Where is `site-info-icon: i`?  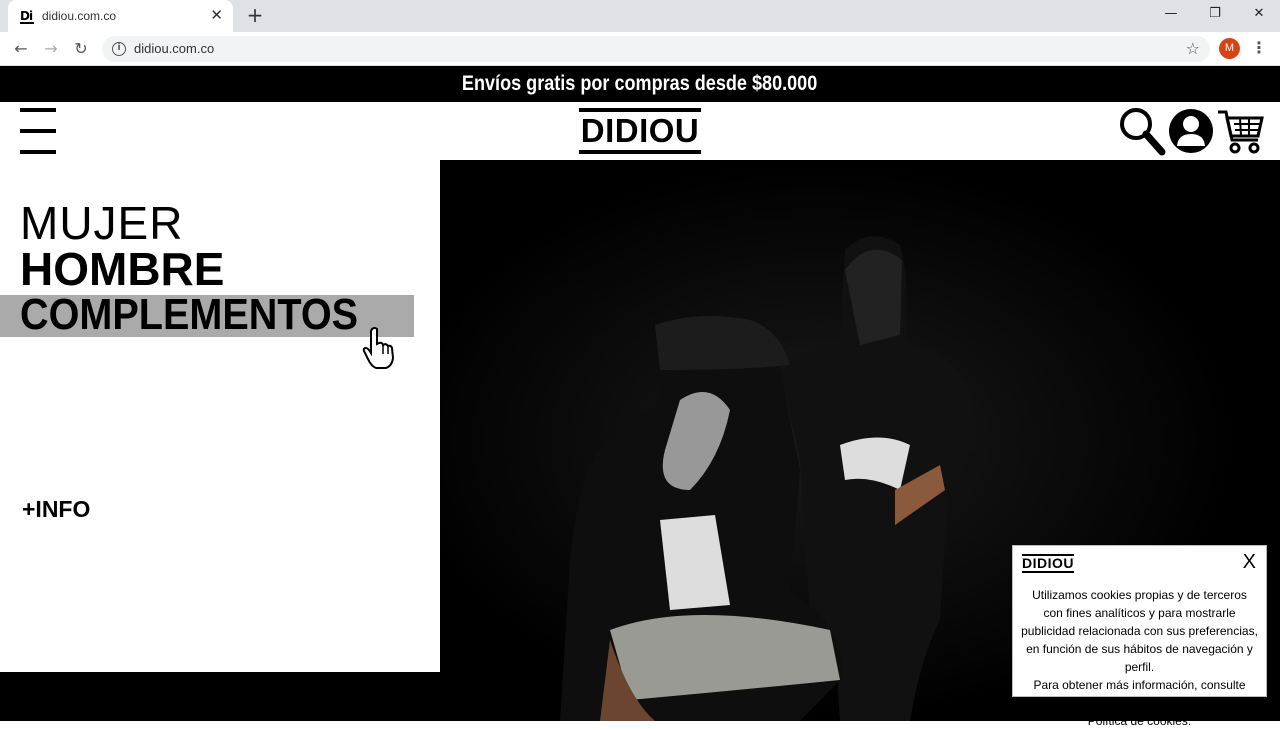
site-info-icon: i is located at coordinates (119, 49).